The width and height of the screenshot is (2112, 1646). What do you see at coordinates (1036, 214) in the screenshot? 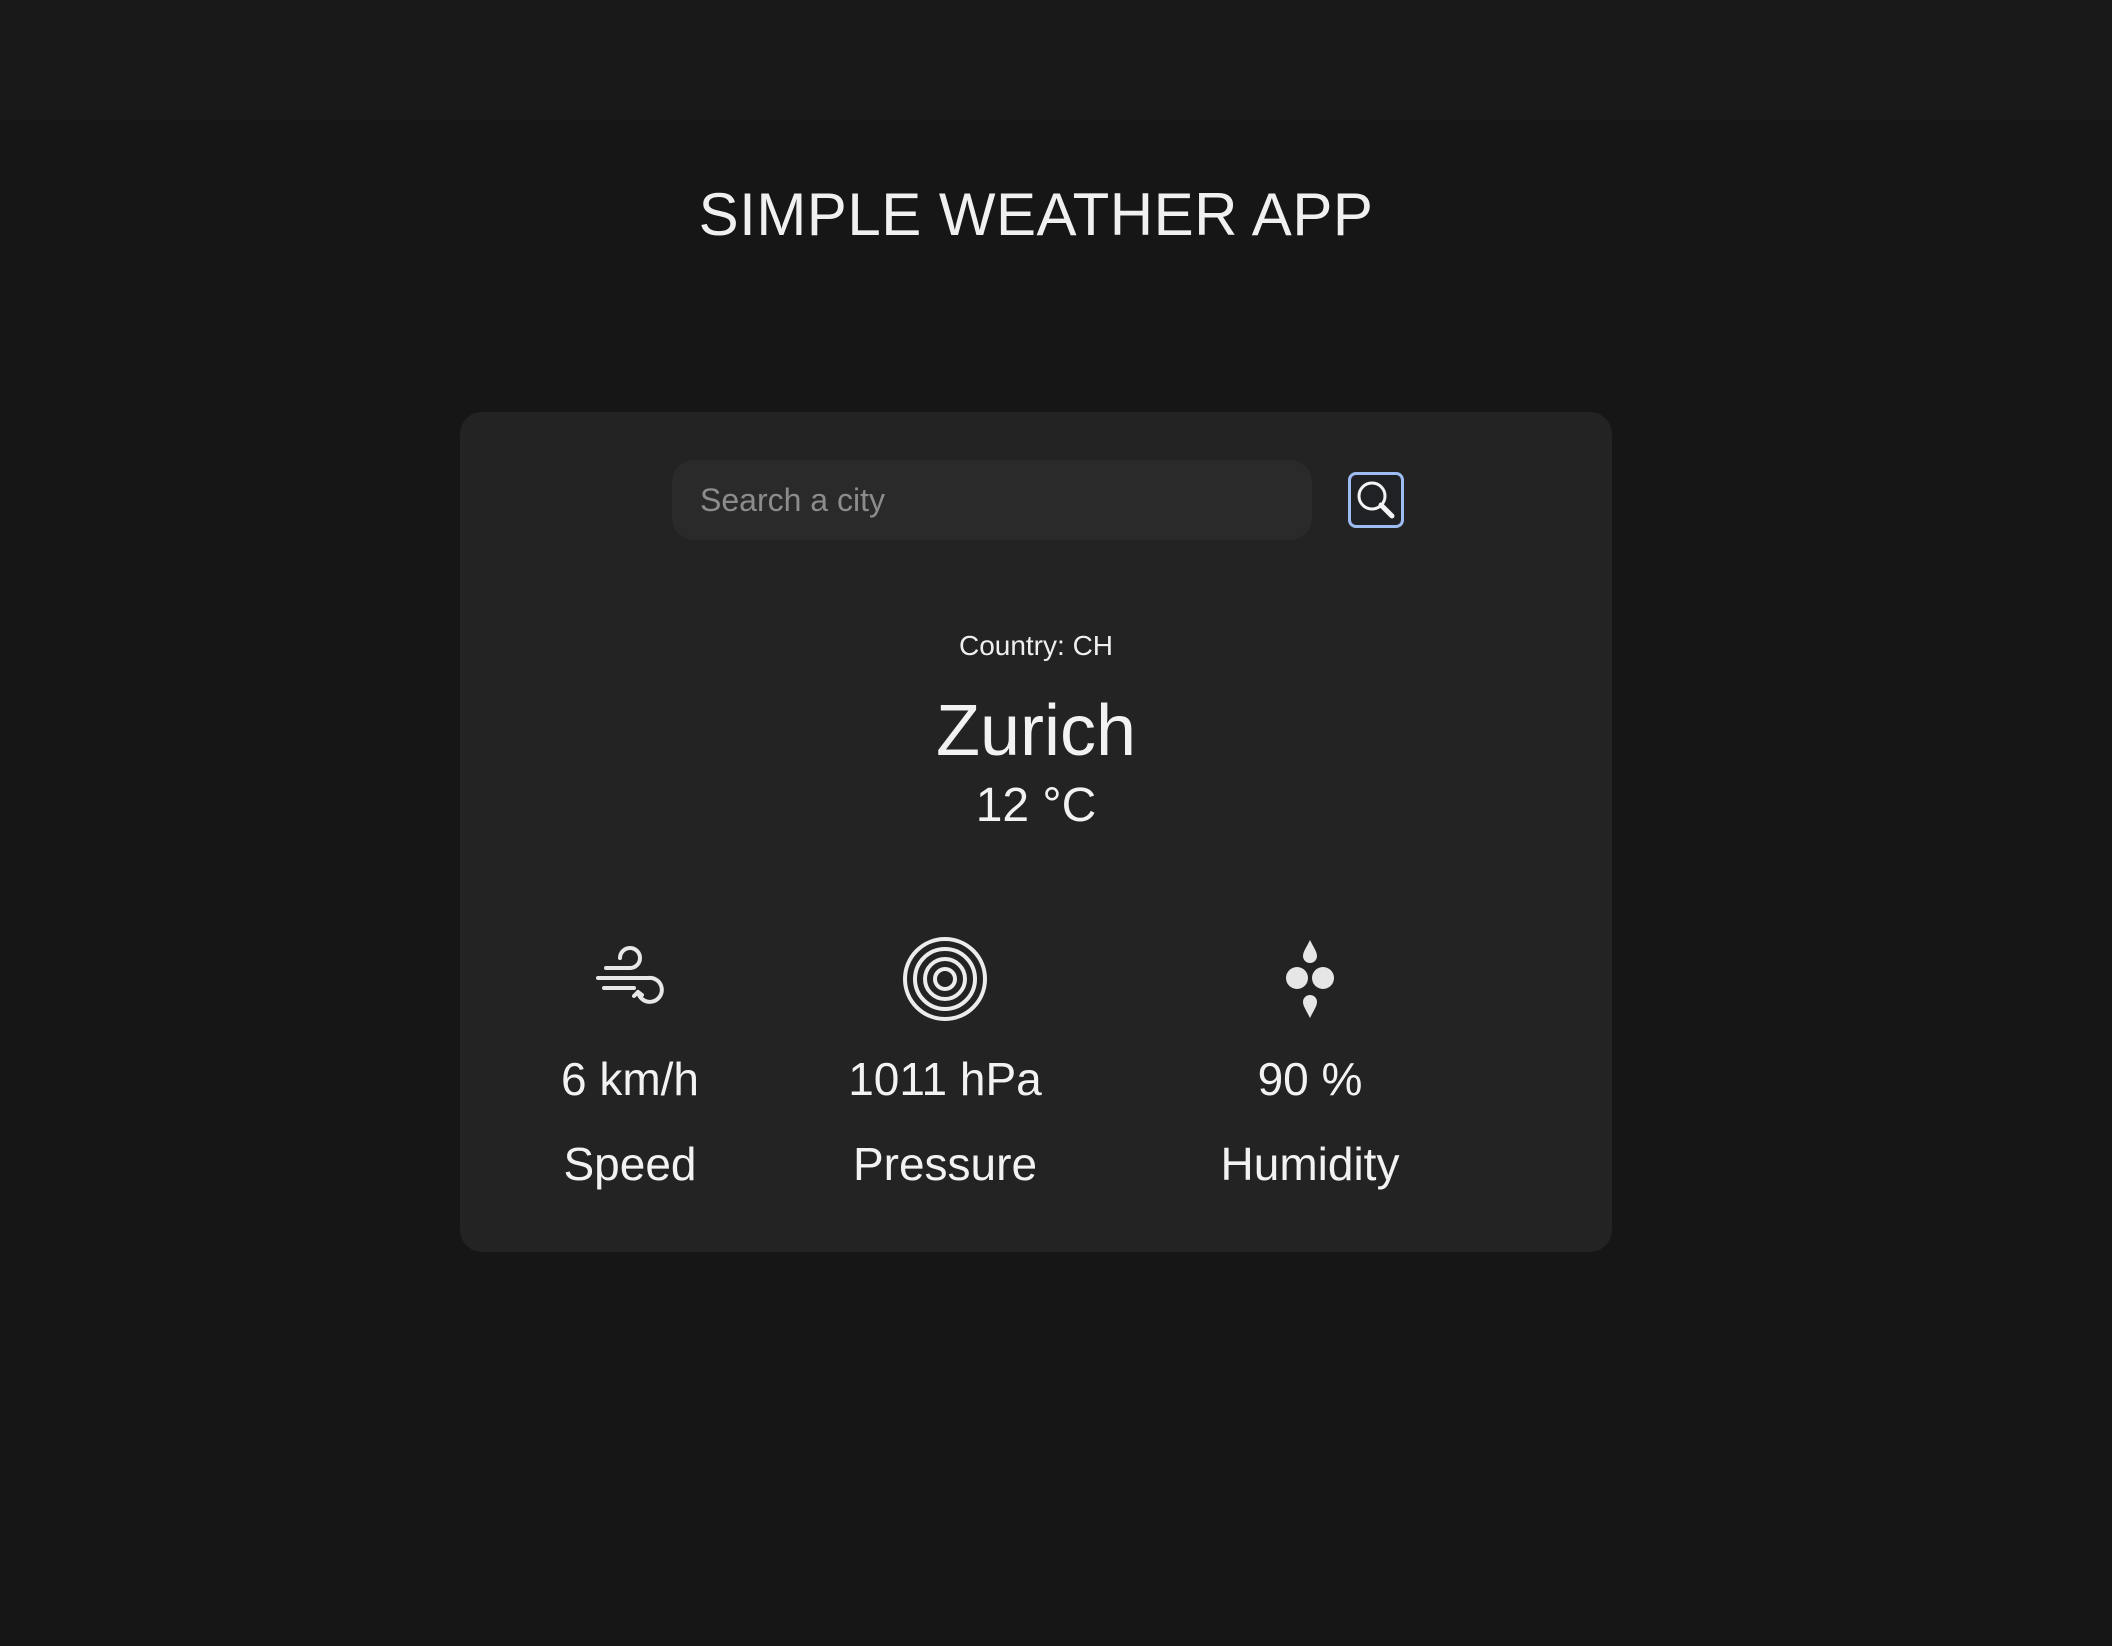
I see `page-title: SIMPLE WEATHER APP` at bounding box center [1036, 214].